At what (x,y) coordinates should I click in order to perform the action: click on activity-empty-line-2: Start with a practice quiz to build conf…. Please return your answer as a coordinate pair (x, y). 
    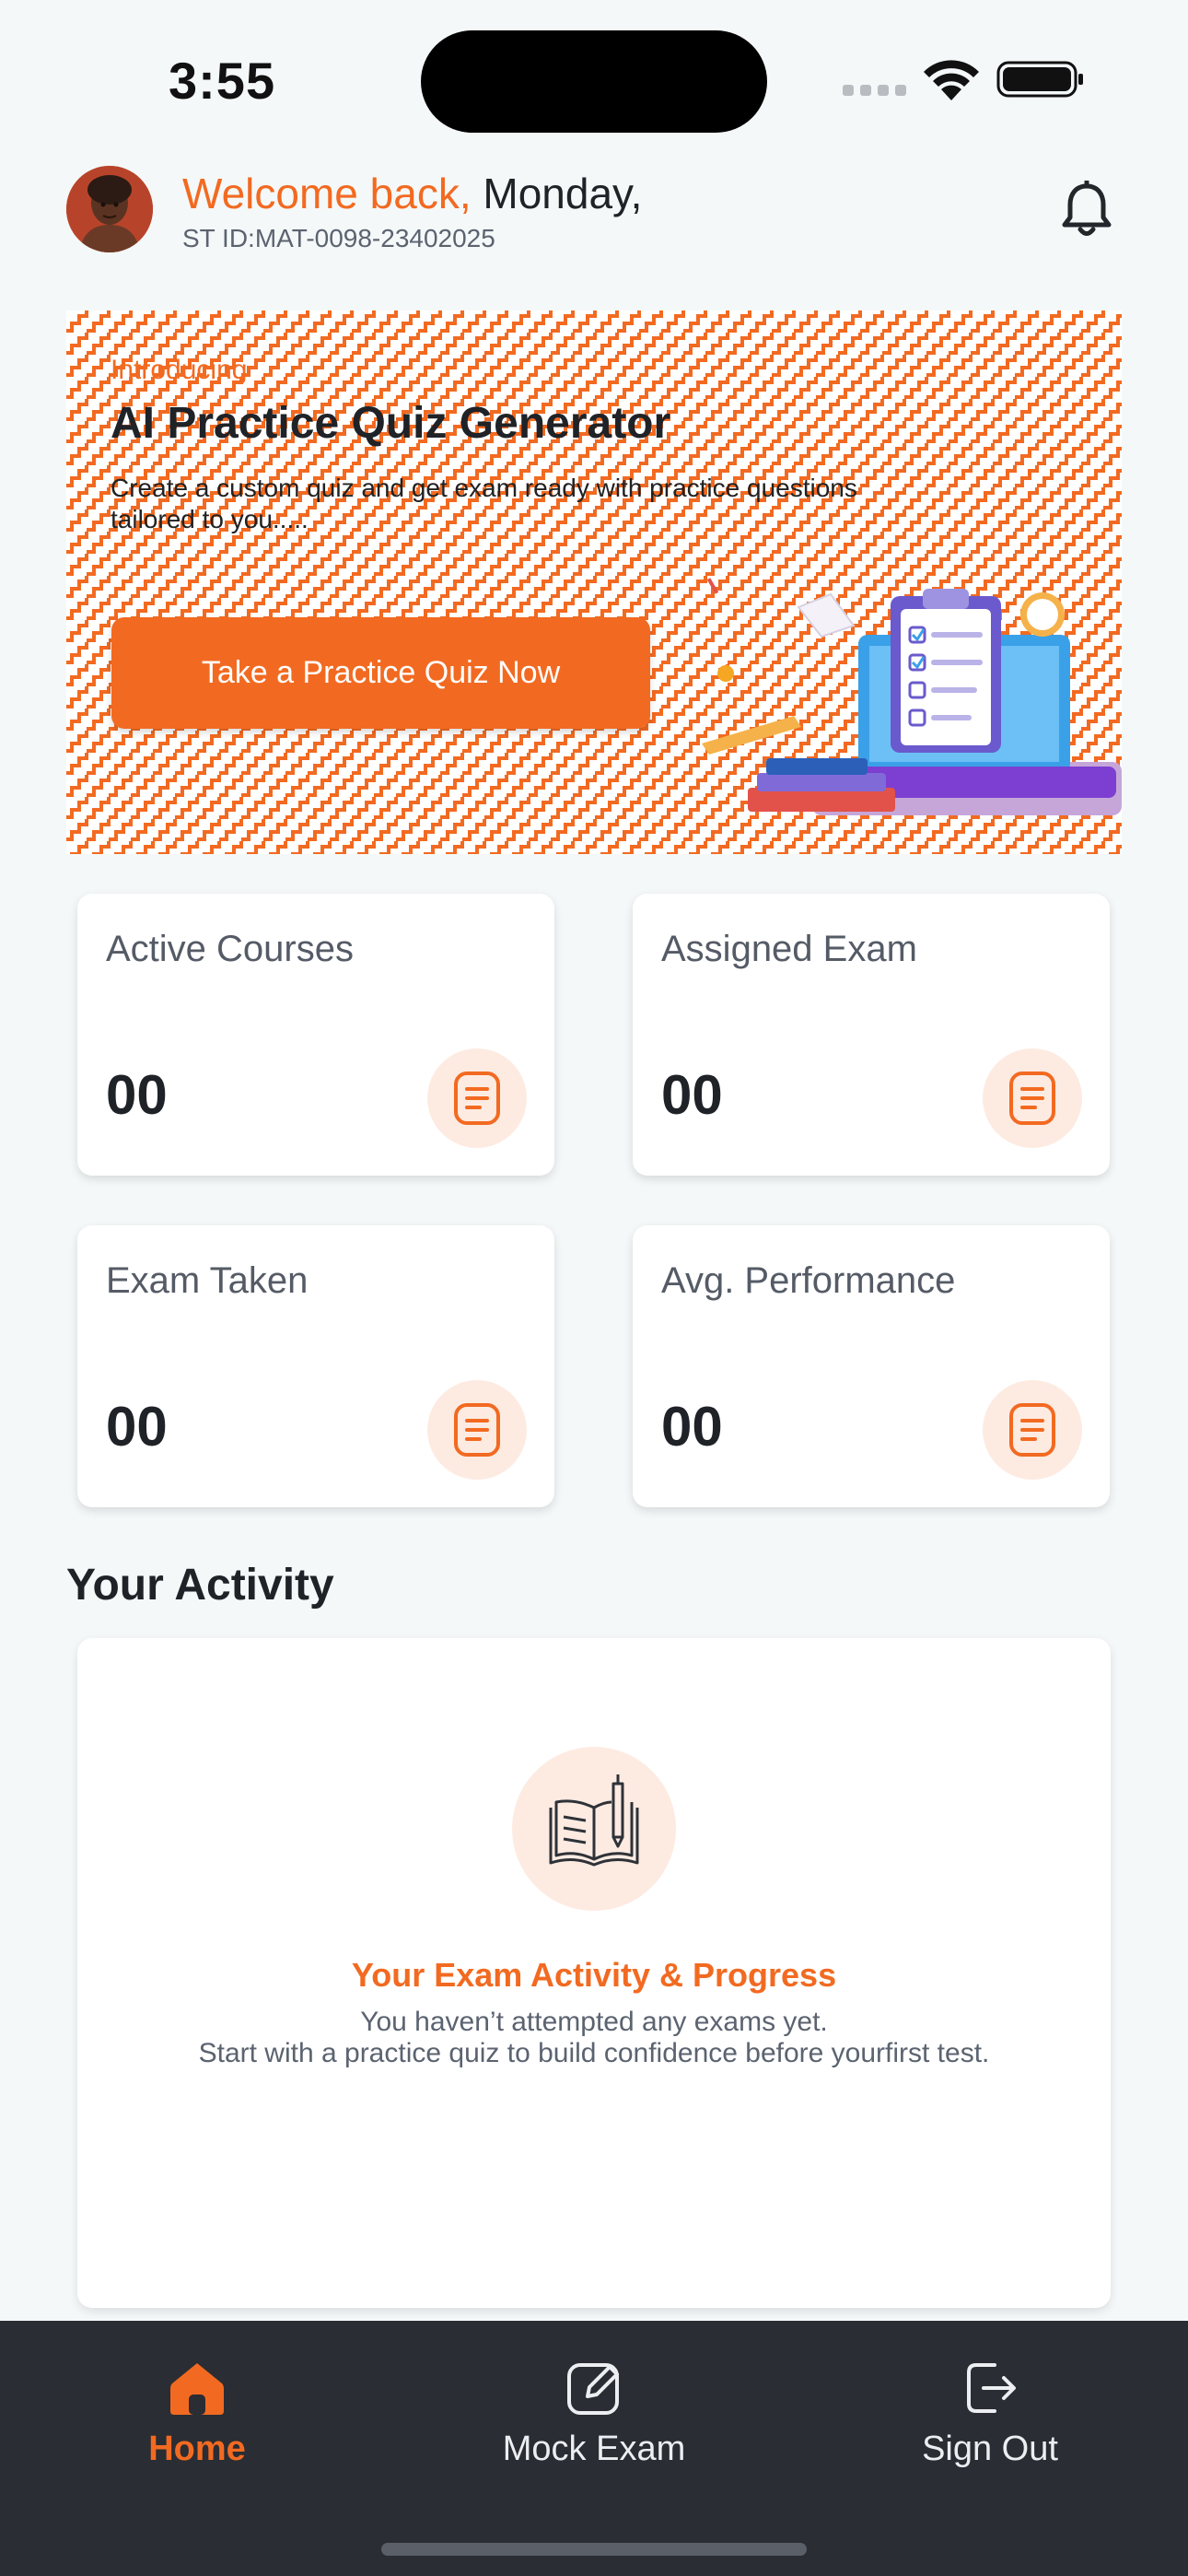
    Looking at the image, I should click on (594, 2053).